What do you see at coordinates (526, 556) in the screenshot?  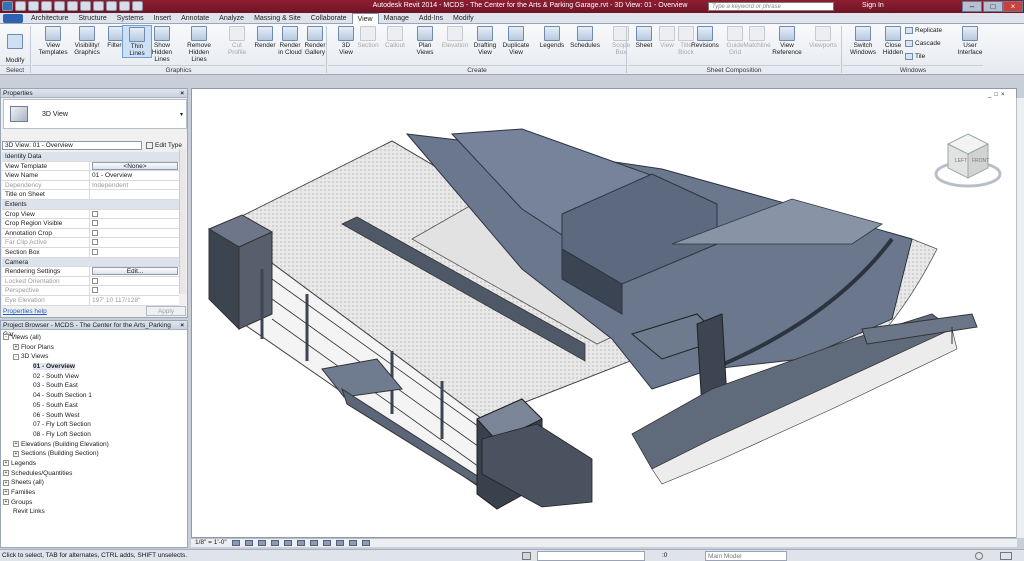 I see `worksets-icon` at bounding box center [526, 556].